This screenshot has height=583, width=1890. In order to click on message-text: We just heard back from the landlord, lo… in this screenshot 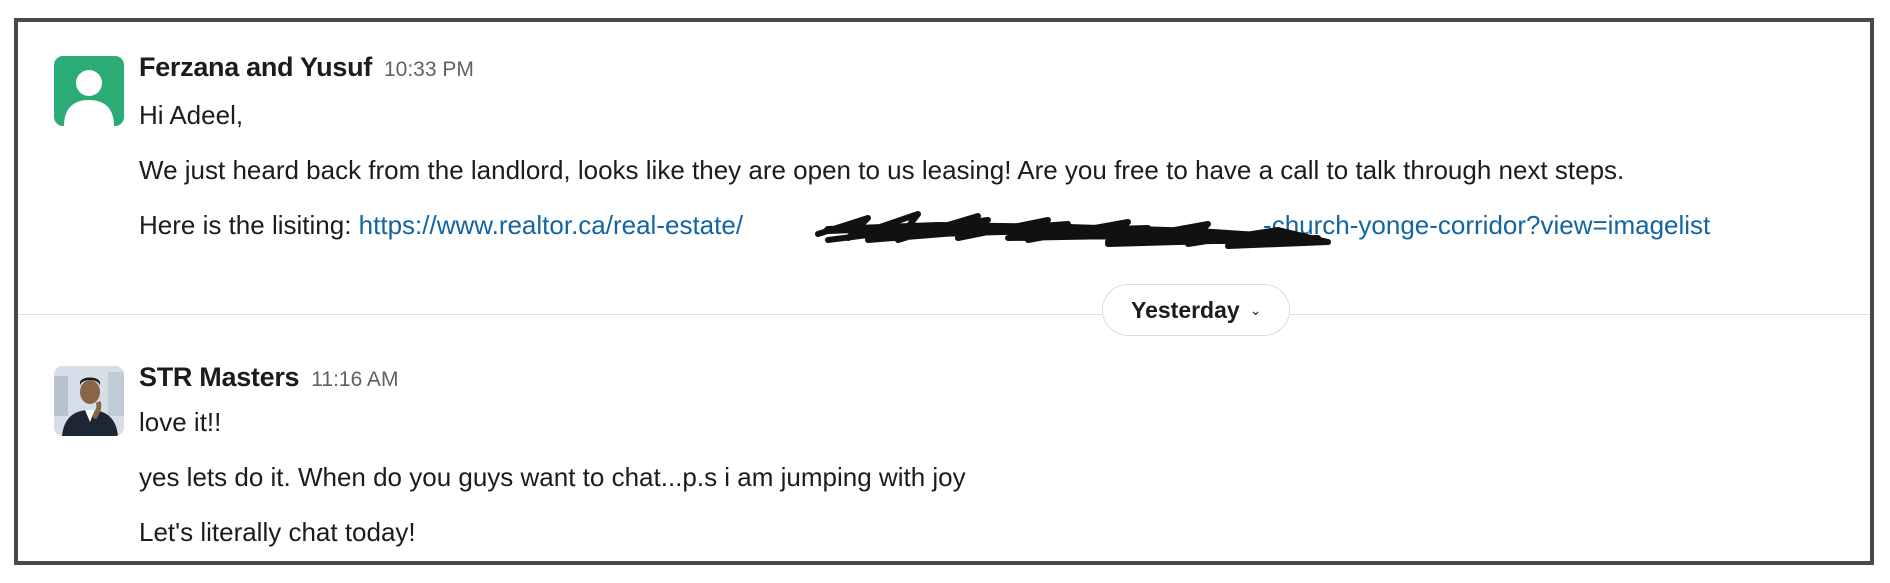, I will do `click(882, 170)`.